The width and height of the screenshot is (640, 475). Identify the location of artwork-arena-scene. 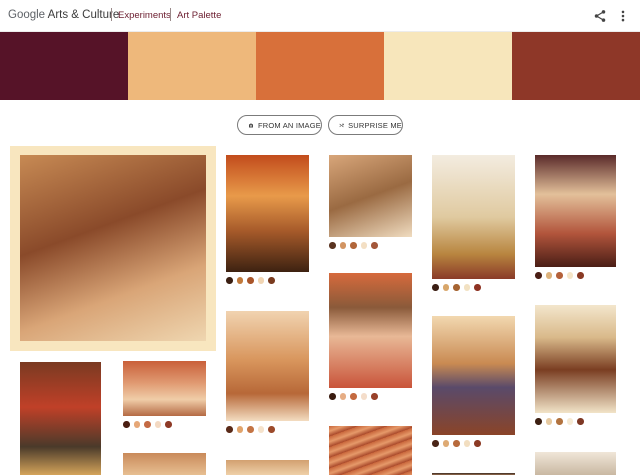
(164, 388).